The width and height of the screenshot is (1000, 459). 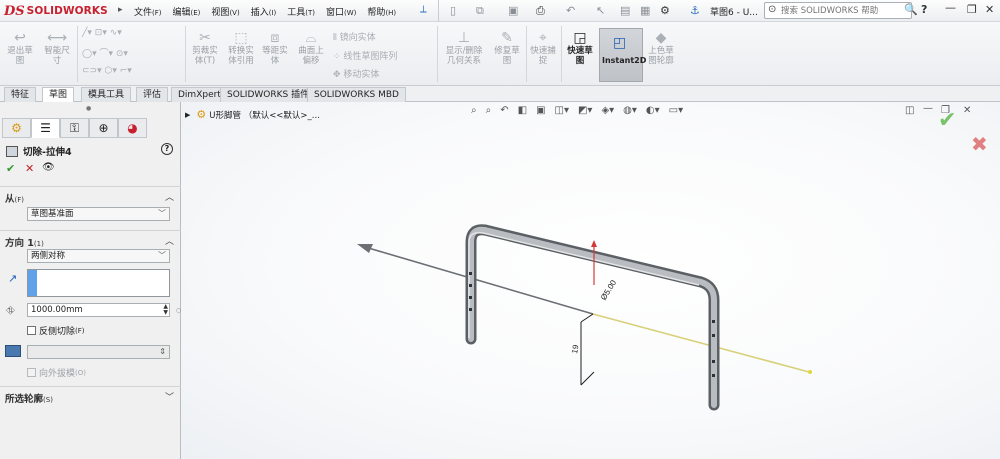 What do you see at coordinates (120, 10) in the screenshot?
I see `menu-expand-icon: ▸` at bounding box center [120, 10].